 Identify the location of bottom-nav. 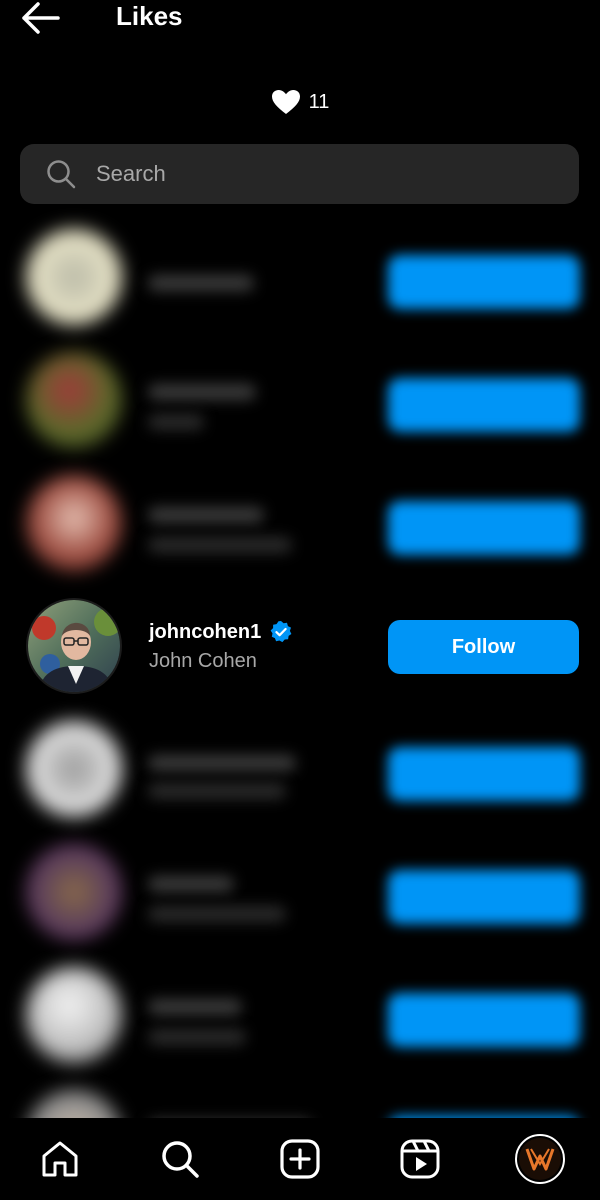
(300, 1159).